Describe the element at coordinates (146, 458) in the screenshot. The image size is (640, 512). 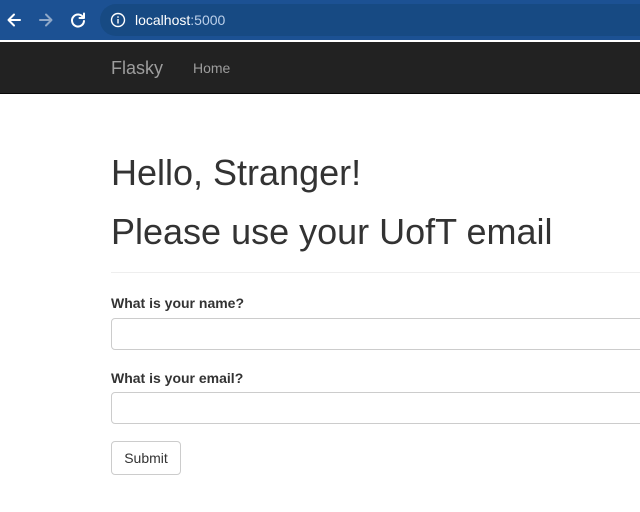
I see `submit-button: Submit` at that location.